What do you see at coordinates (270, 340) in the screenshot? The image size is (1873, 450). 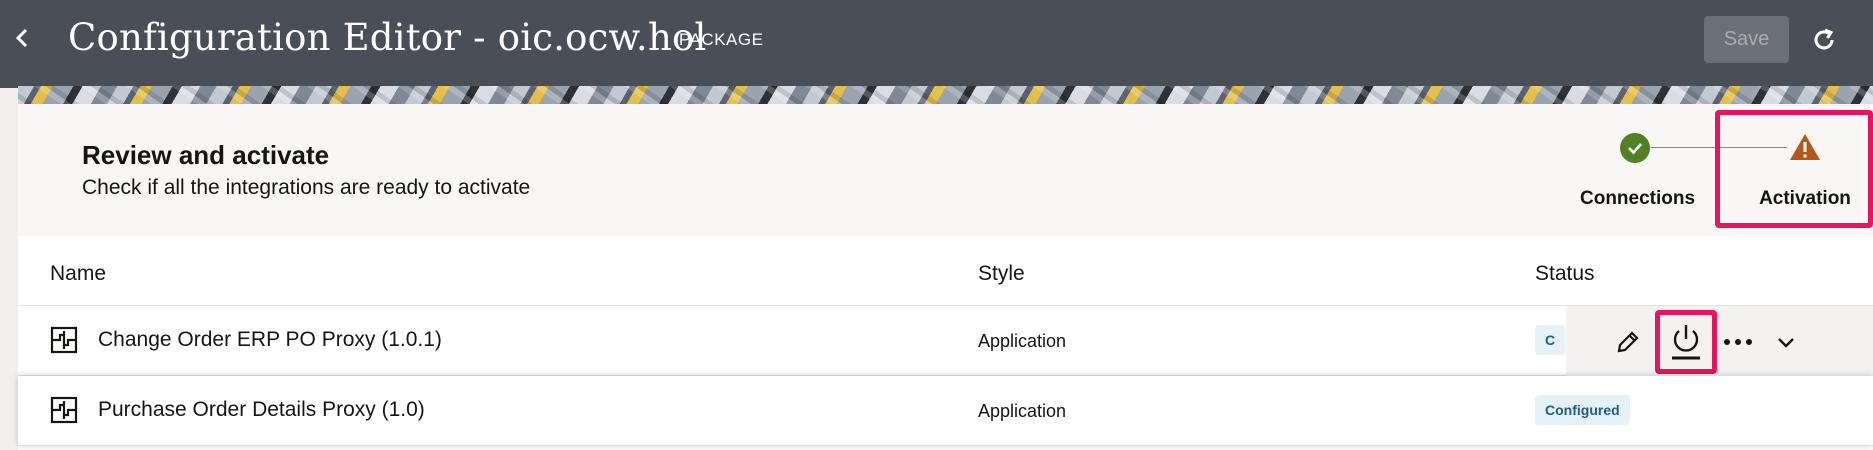 I see `integration-name: Change Order ERP PO Proxy (1.0.1)` at bounding box center [270, 340].